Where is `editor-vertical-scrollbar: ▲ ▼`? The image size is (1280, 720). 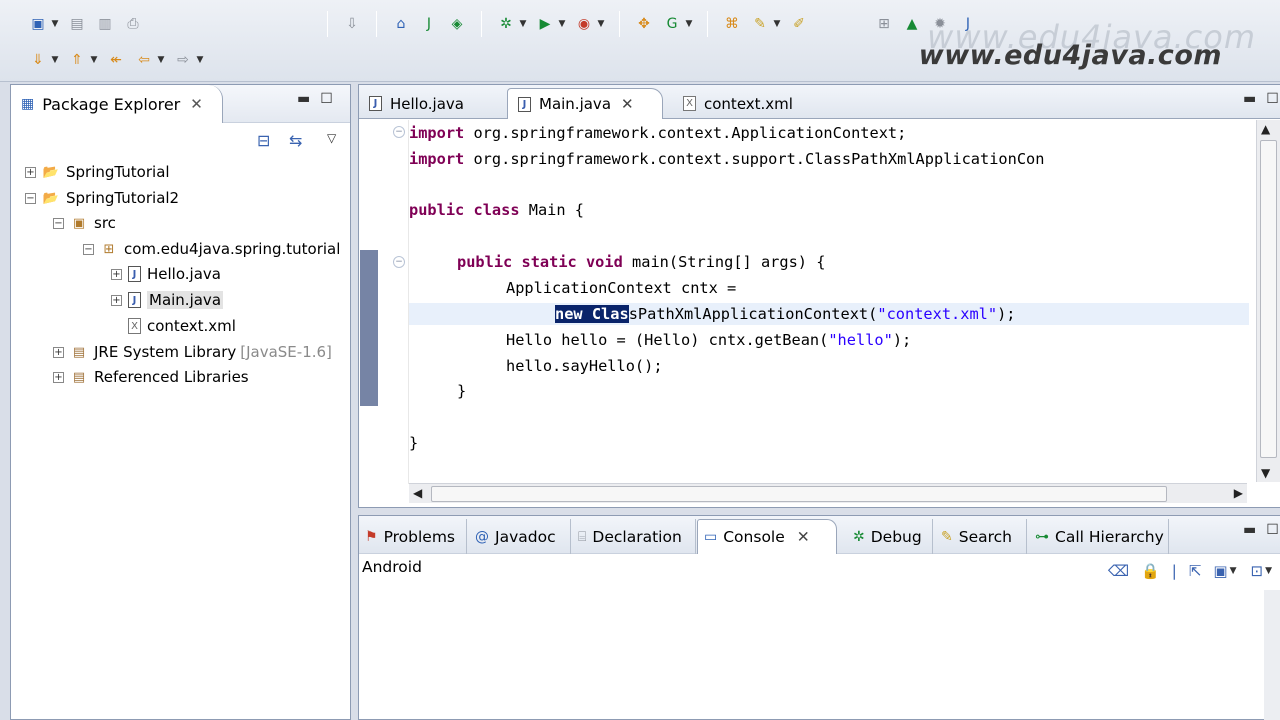
editor-vertical-scrollbar: ▲ ▼ is located at coordinates (1268, 301).